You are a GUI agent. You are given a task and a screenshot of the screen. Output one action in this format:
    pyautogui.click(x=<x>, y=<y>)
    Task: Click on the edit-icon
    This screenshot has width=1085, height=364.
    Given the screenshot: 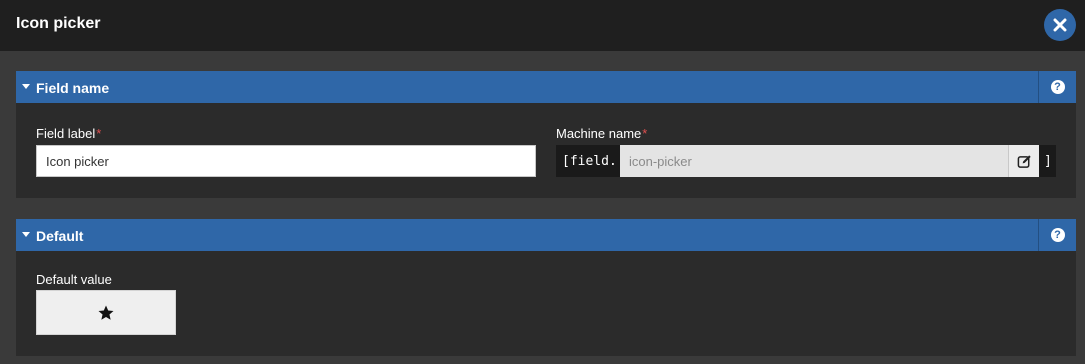 What is the action you would take?
    pyautogui.click(x=1024, y=161)
    